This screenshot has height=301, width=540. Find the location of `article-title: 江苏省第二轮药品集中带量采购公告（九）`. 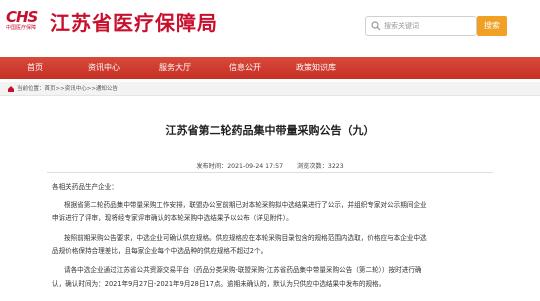

article-title: 江苏省第二轮药品集中带量采购公告（九） is located at coordinates (270, 130).